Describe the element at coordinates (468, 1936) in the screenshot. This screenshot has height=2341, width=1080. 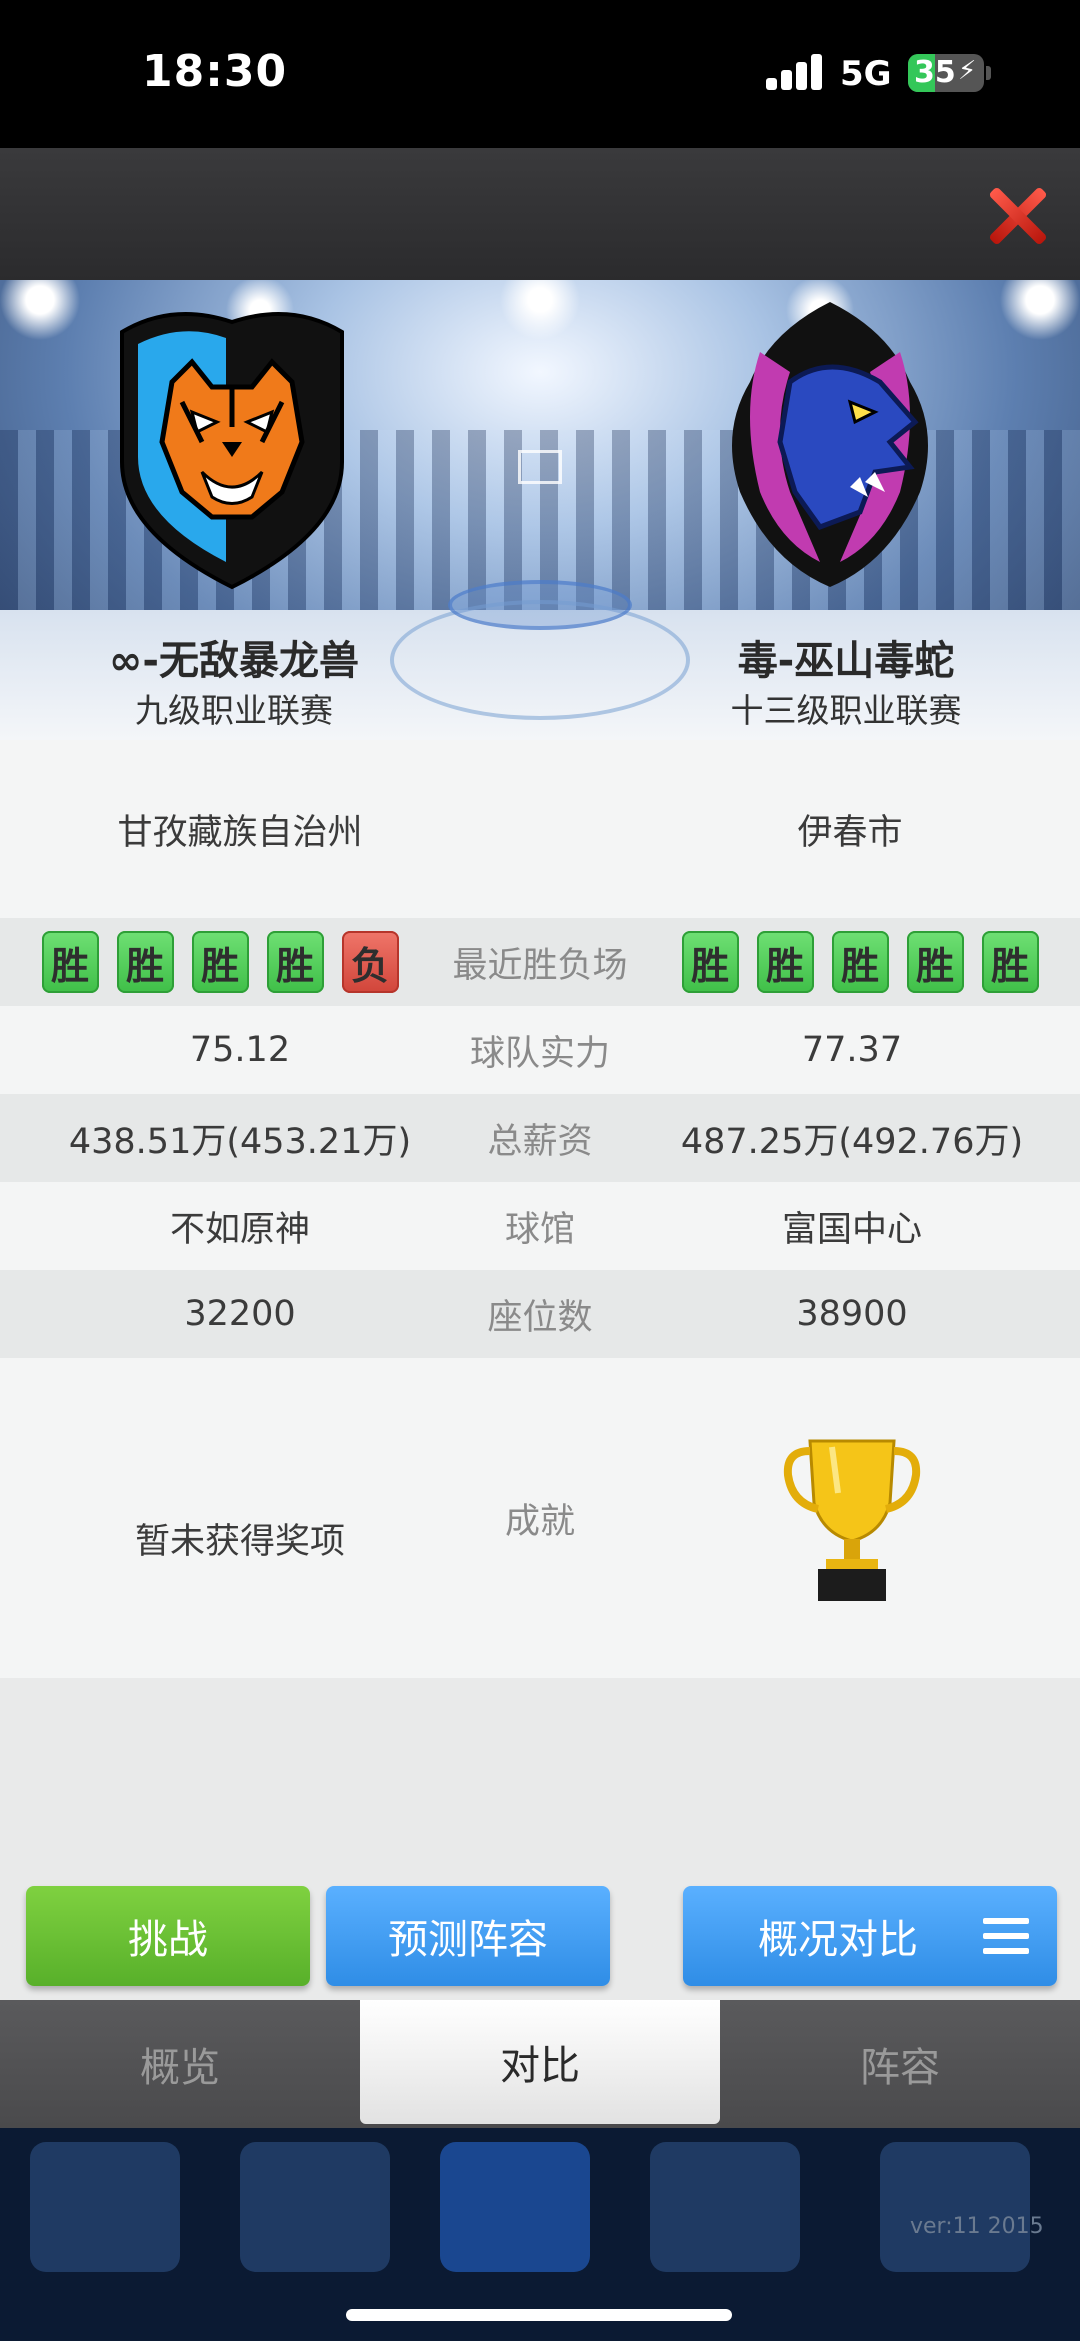
I see `predict-lineup-button: 预测阵容` at that location.